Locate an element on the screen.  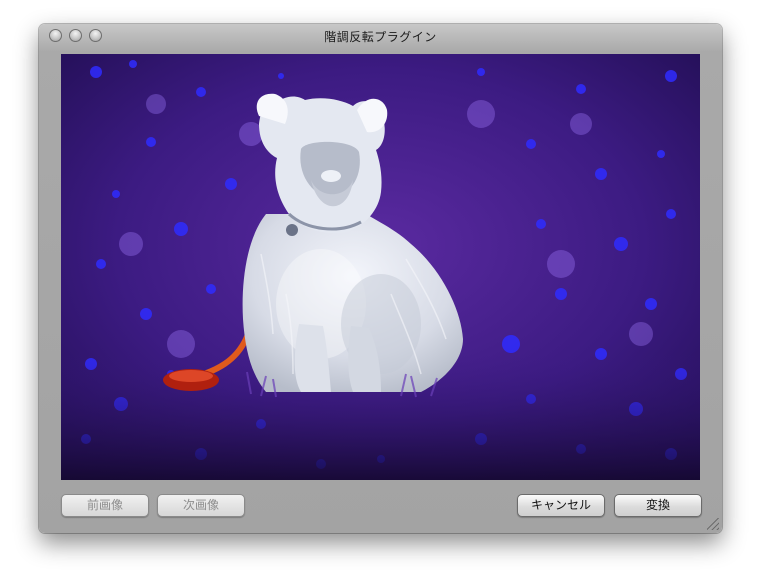
next-image-button: 次画像 is located at coordinates (201, 505).